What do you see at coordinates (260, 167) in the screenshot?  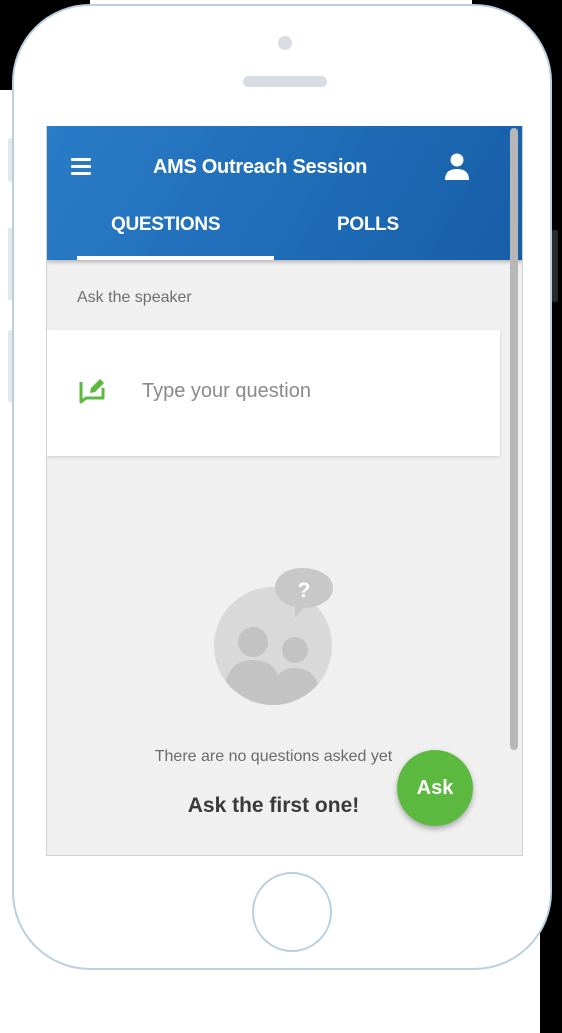 I see `page-title: AMS Outreach Session` at bounding box center [260, 167].